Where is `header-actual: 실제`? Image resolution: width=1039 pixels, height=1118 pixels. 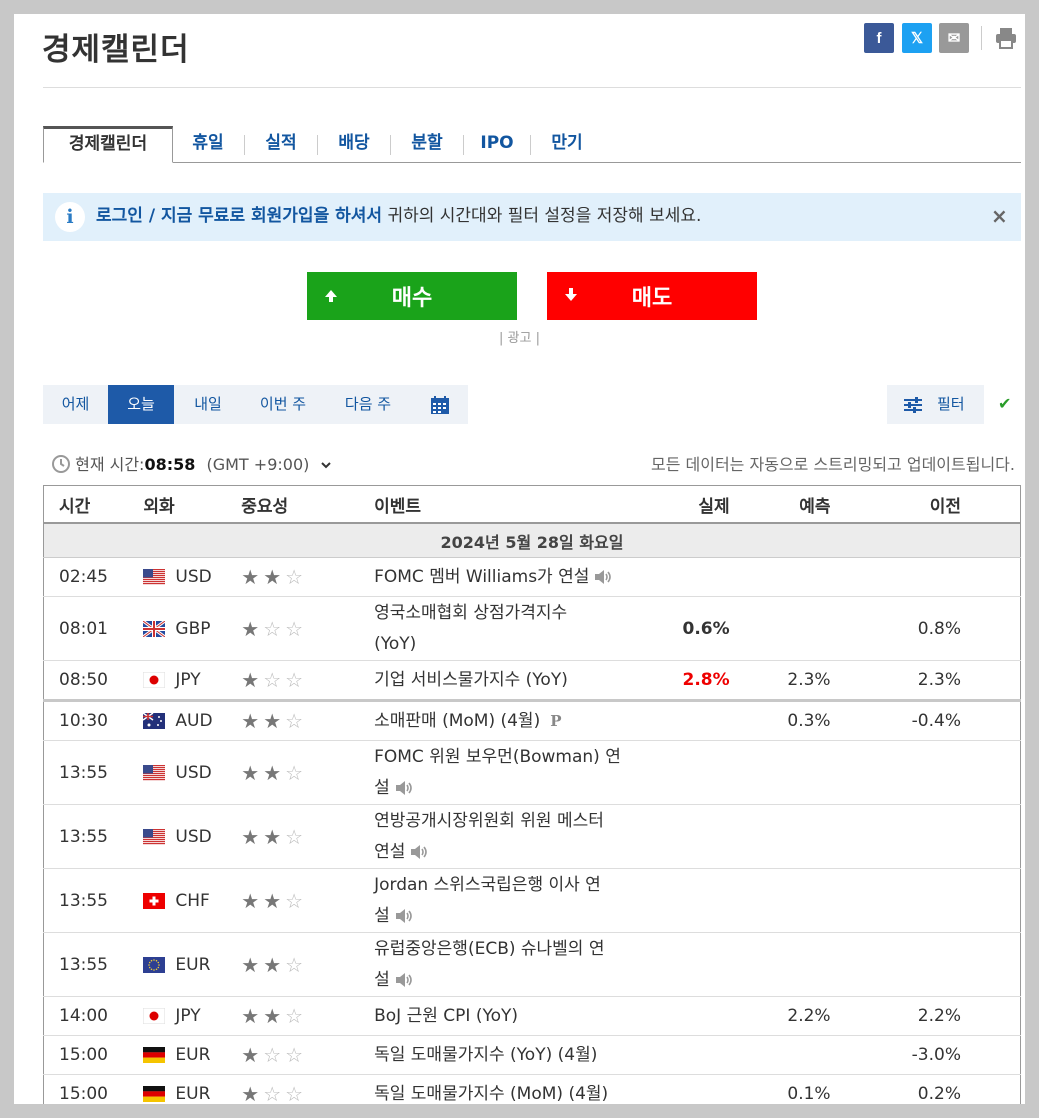
header-actual: 실제 is located at coordinates (713, 504).